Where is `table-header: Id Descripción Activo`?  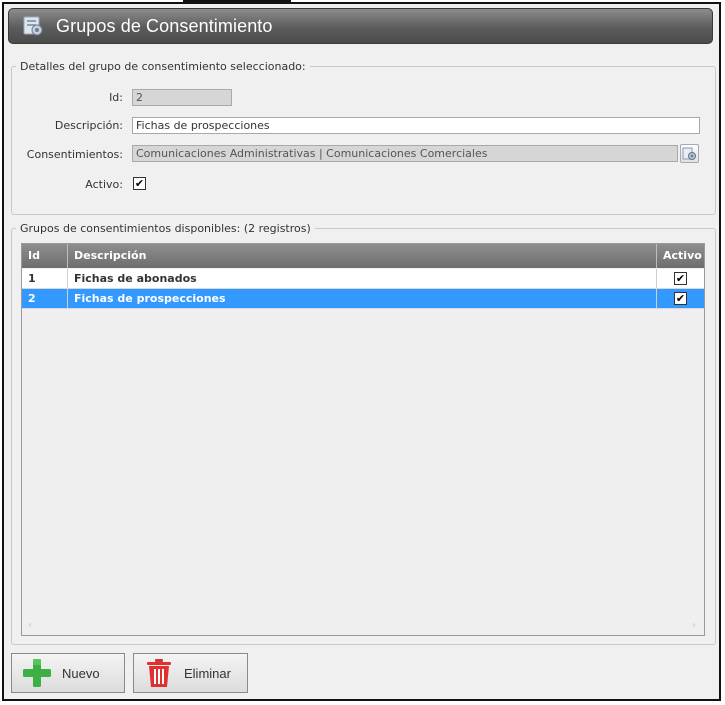
table-header: Id Descripción Activo is located at coordinates (363, 256).